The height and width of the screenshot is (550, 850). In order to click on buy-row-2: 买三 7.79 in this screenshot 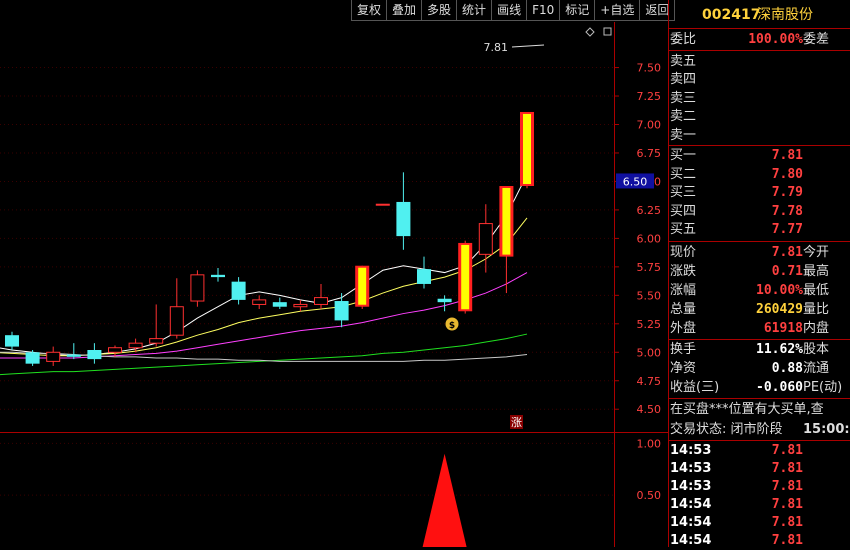, I will do `click(759, 193)`.